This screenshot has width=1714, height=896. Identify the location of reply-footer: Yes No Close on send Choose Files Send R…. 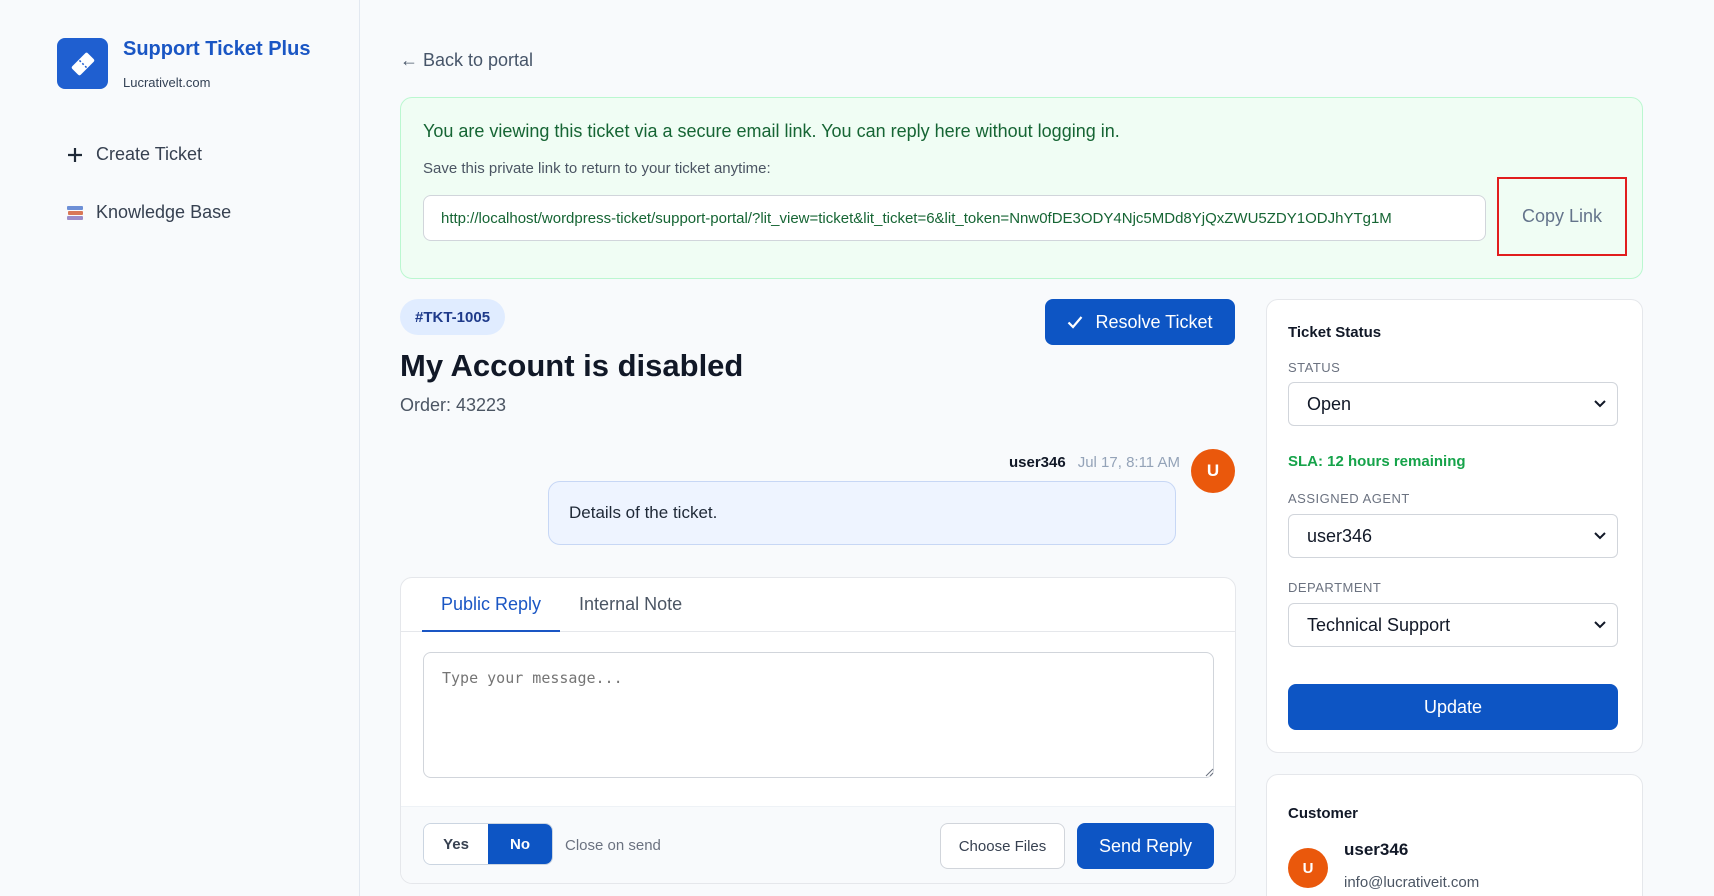
(818, 844).